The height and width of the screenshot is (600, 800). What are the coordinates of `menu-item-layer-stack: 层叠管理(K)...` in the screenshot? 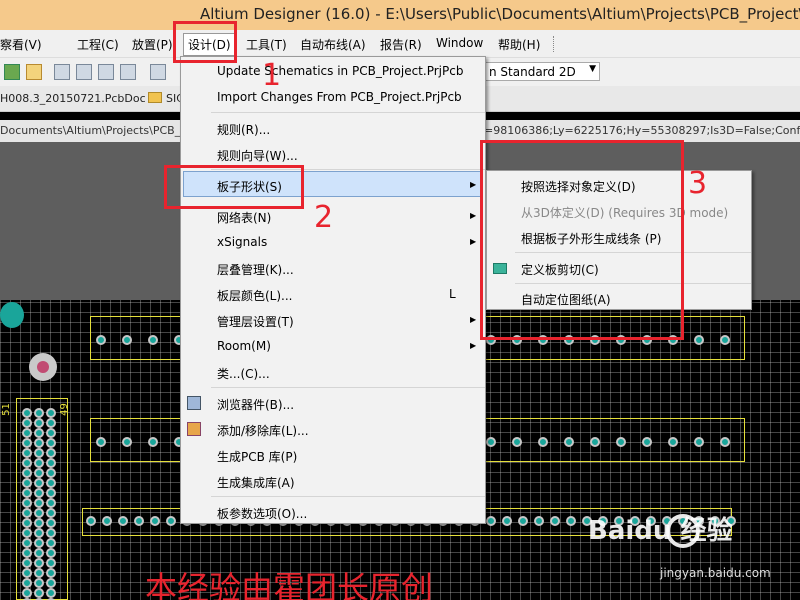 It's located at (255, 269).